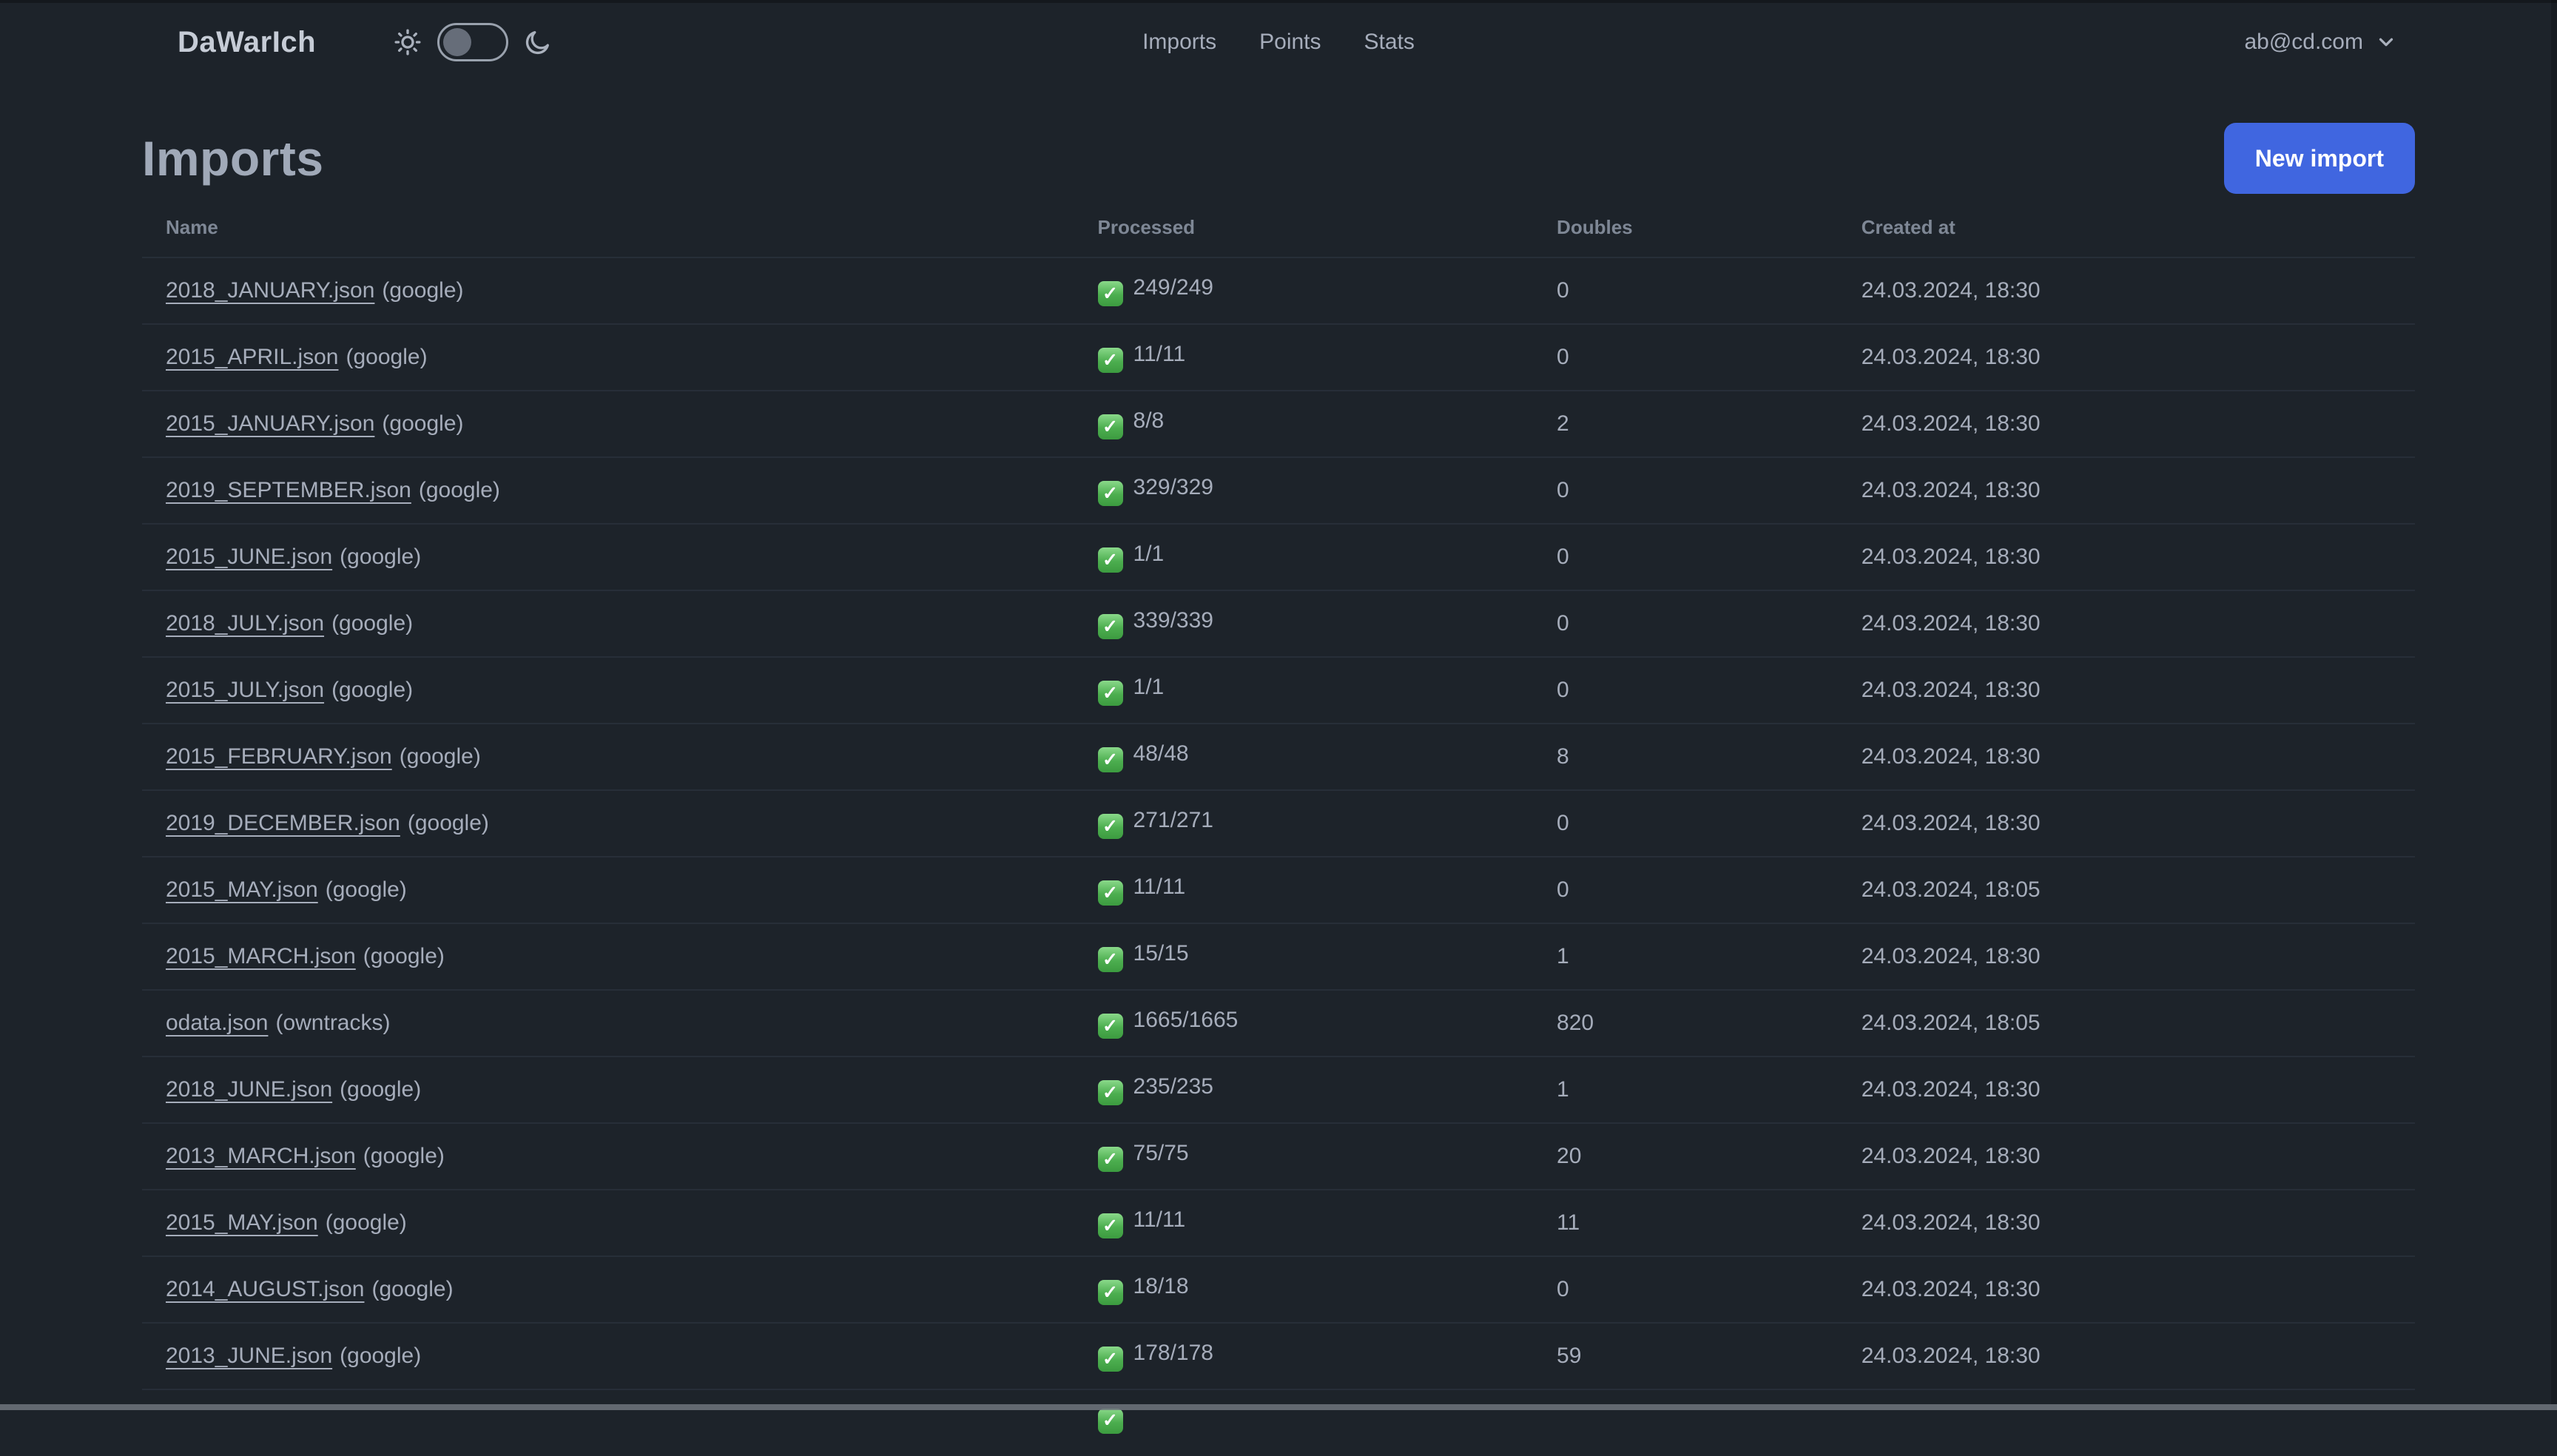 The width and height of the screenshot is (2557, 1456). What do you see at coordinates (408, 42) in the screenshot?
I see `sun-icon` at bounding box center [408, 42].